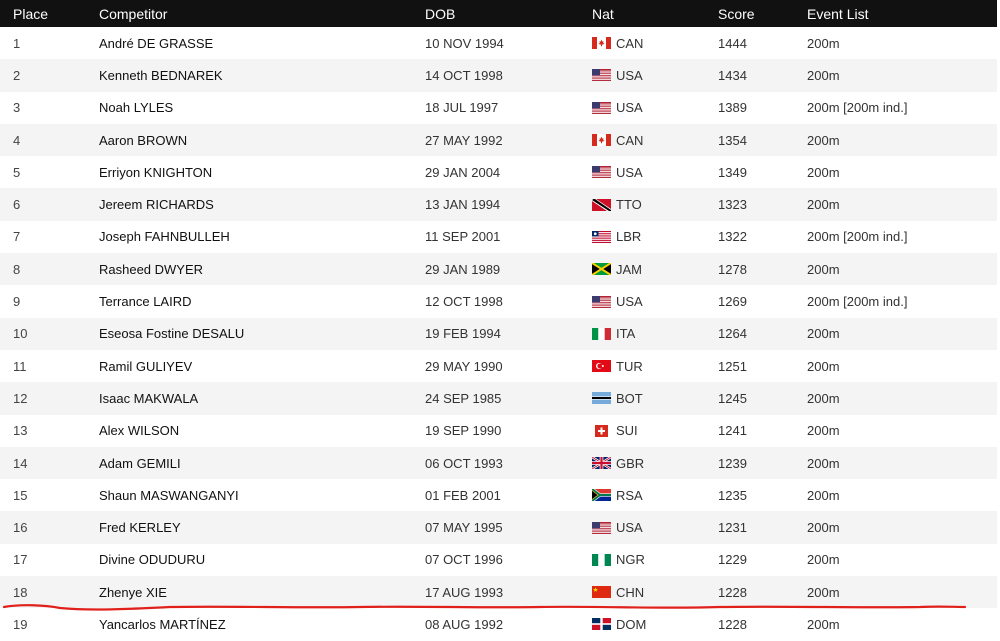 This screenshot has width=1000, height=641. I want to click on competitor-link: Eseosa Fostine DESALU, so click(171, 333).